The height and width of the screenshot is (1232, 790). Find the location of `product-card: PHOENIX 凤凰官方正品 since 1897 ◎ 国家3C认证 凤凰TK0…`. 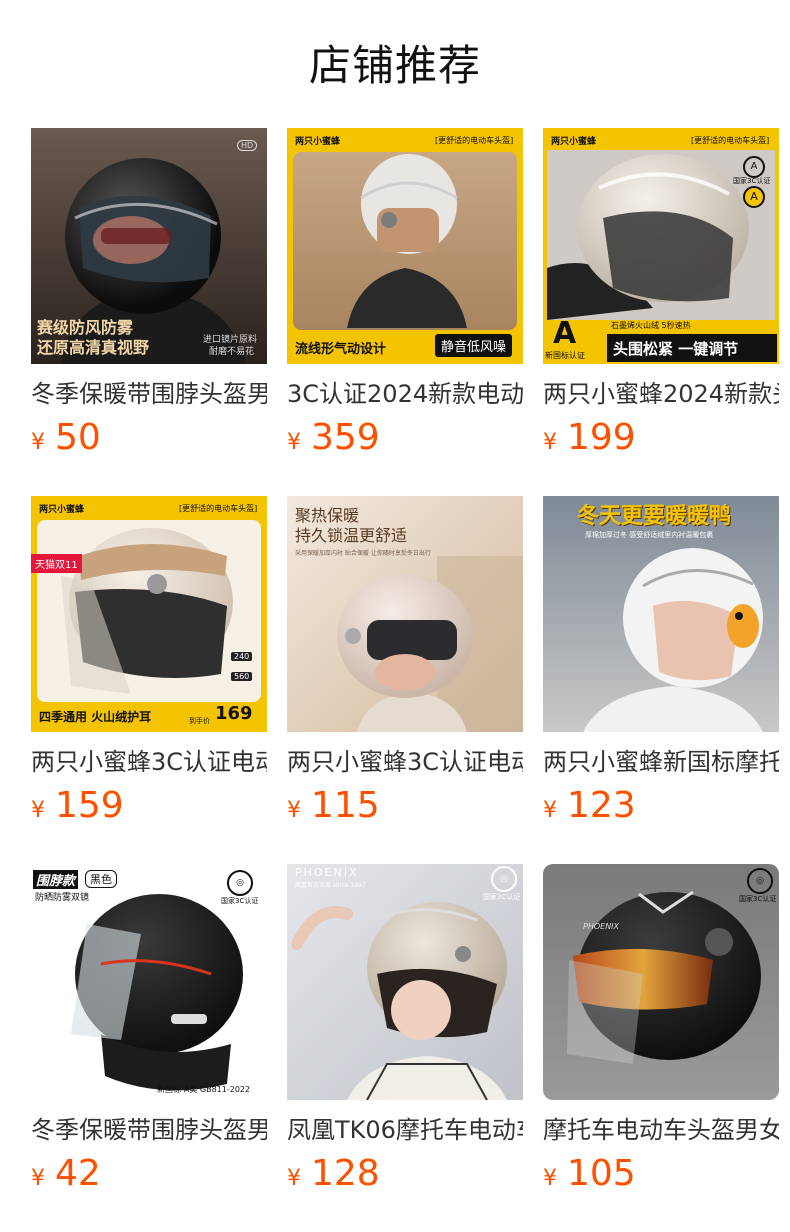

product-card: PHOENIX 凤凰官方正品 since 1897 ◎ 国家3C认证 凤凰TK0… is located at coordinates (405, 1029).